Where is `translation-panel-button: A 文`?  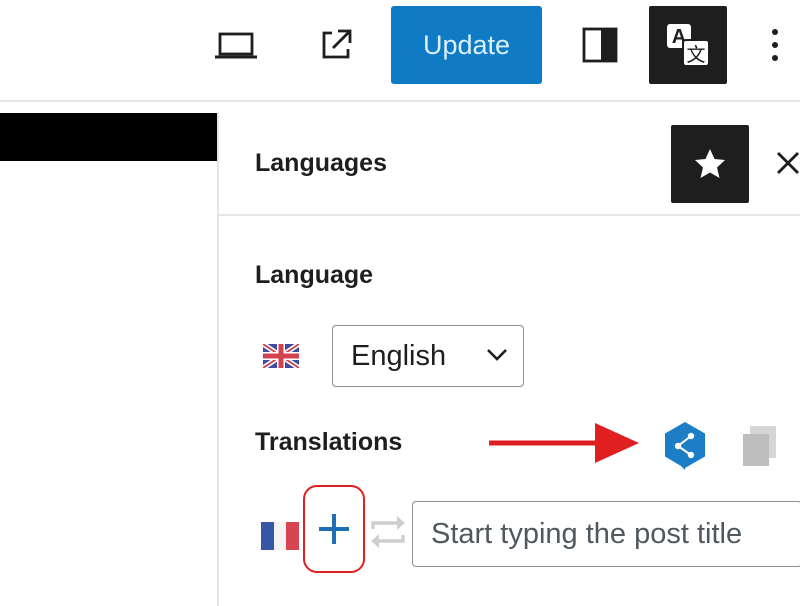
translation-panel-button: A 文 is located at coordinates (688, 45).